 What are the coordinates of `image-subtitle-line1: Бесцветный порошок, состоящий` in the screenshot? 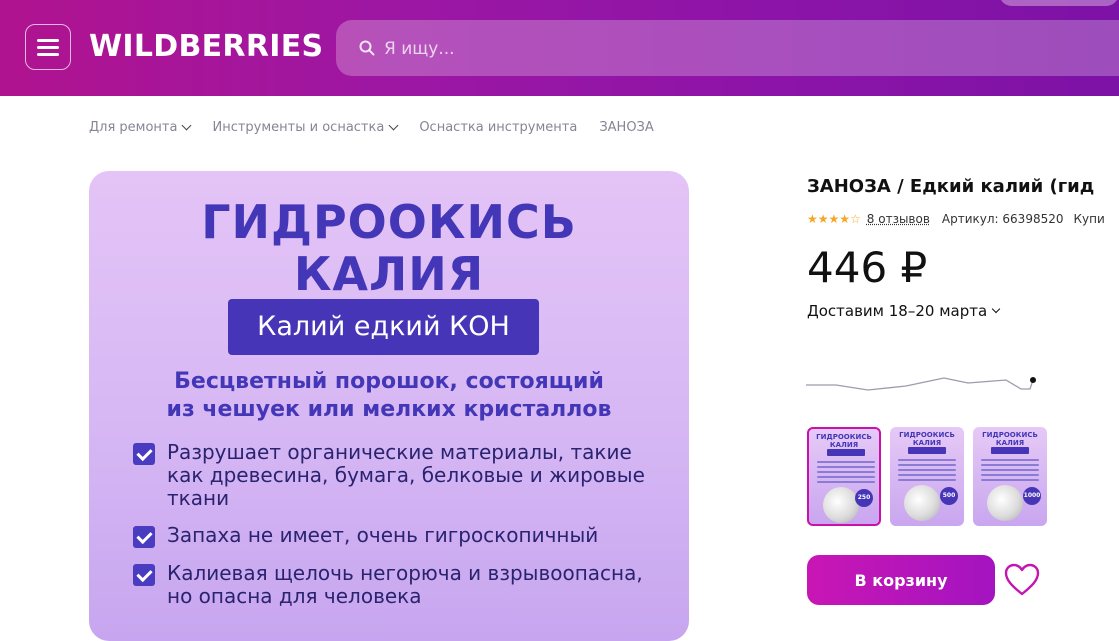 It's located at (389, 381).